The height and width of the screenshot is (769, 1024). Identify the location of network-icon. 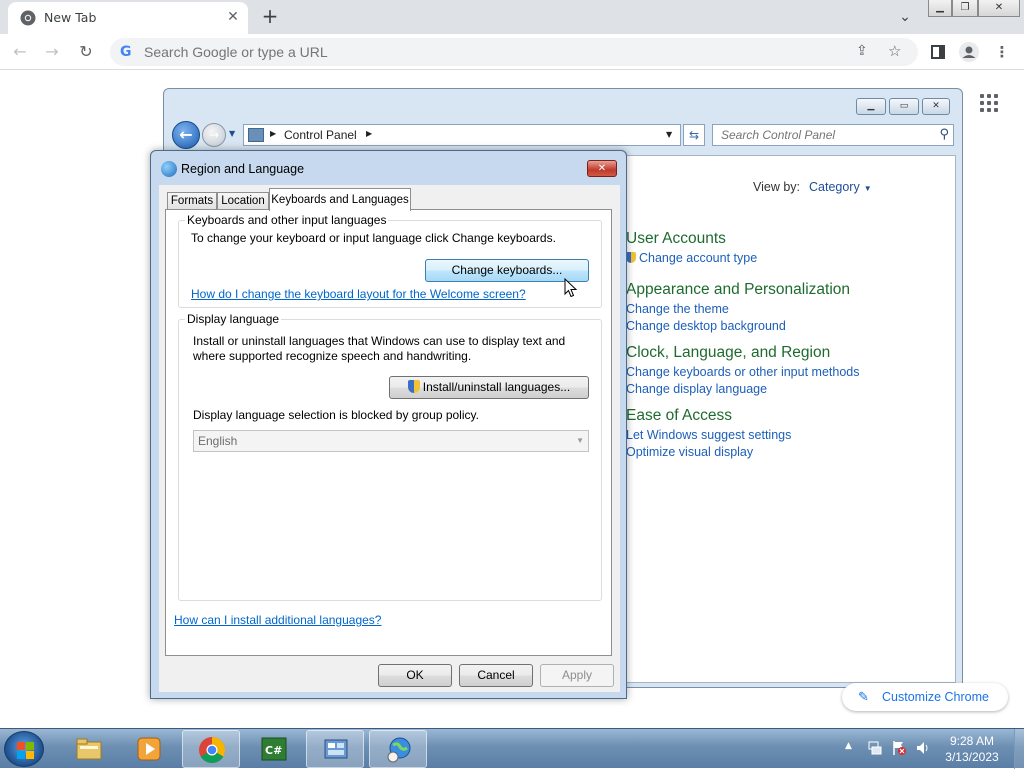
(875, 748).